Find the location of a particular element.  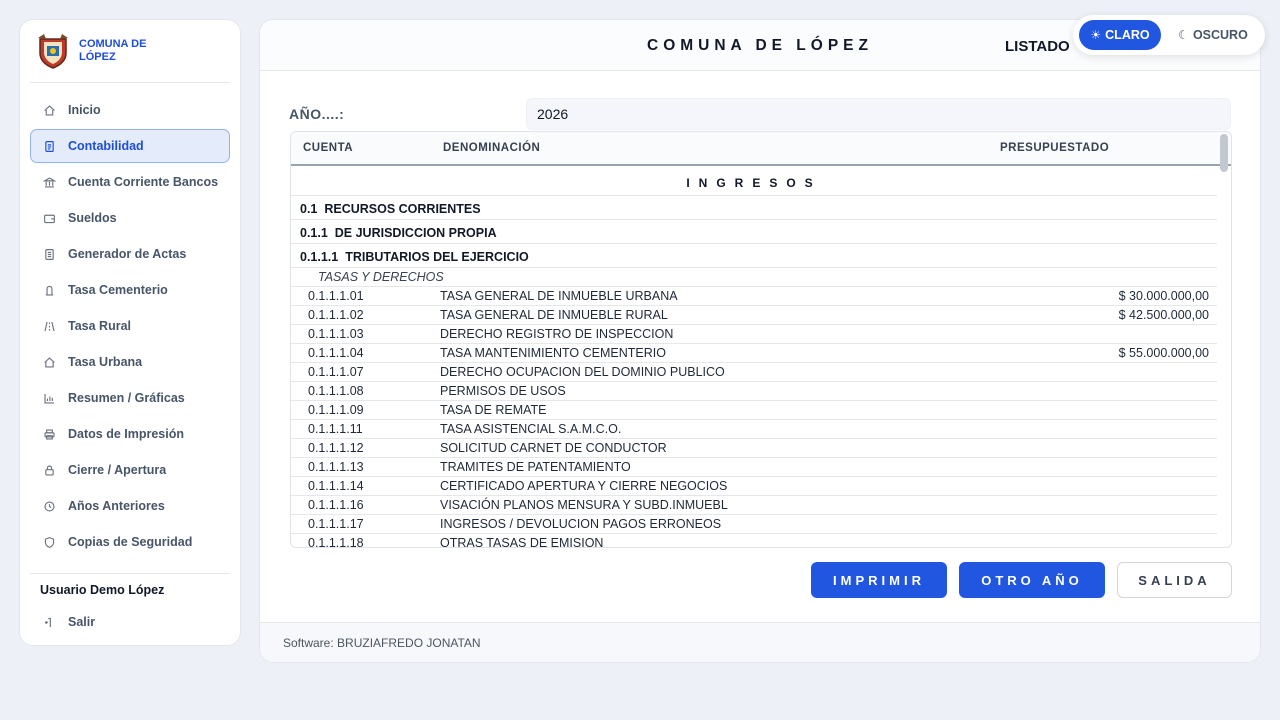

sidebar-item-tasa-cementerio: Tasa Cementerio is located at coordinates (130, 290).